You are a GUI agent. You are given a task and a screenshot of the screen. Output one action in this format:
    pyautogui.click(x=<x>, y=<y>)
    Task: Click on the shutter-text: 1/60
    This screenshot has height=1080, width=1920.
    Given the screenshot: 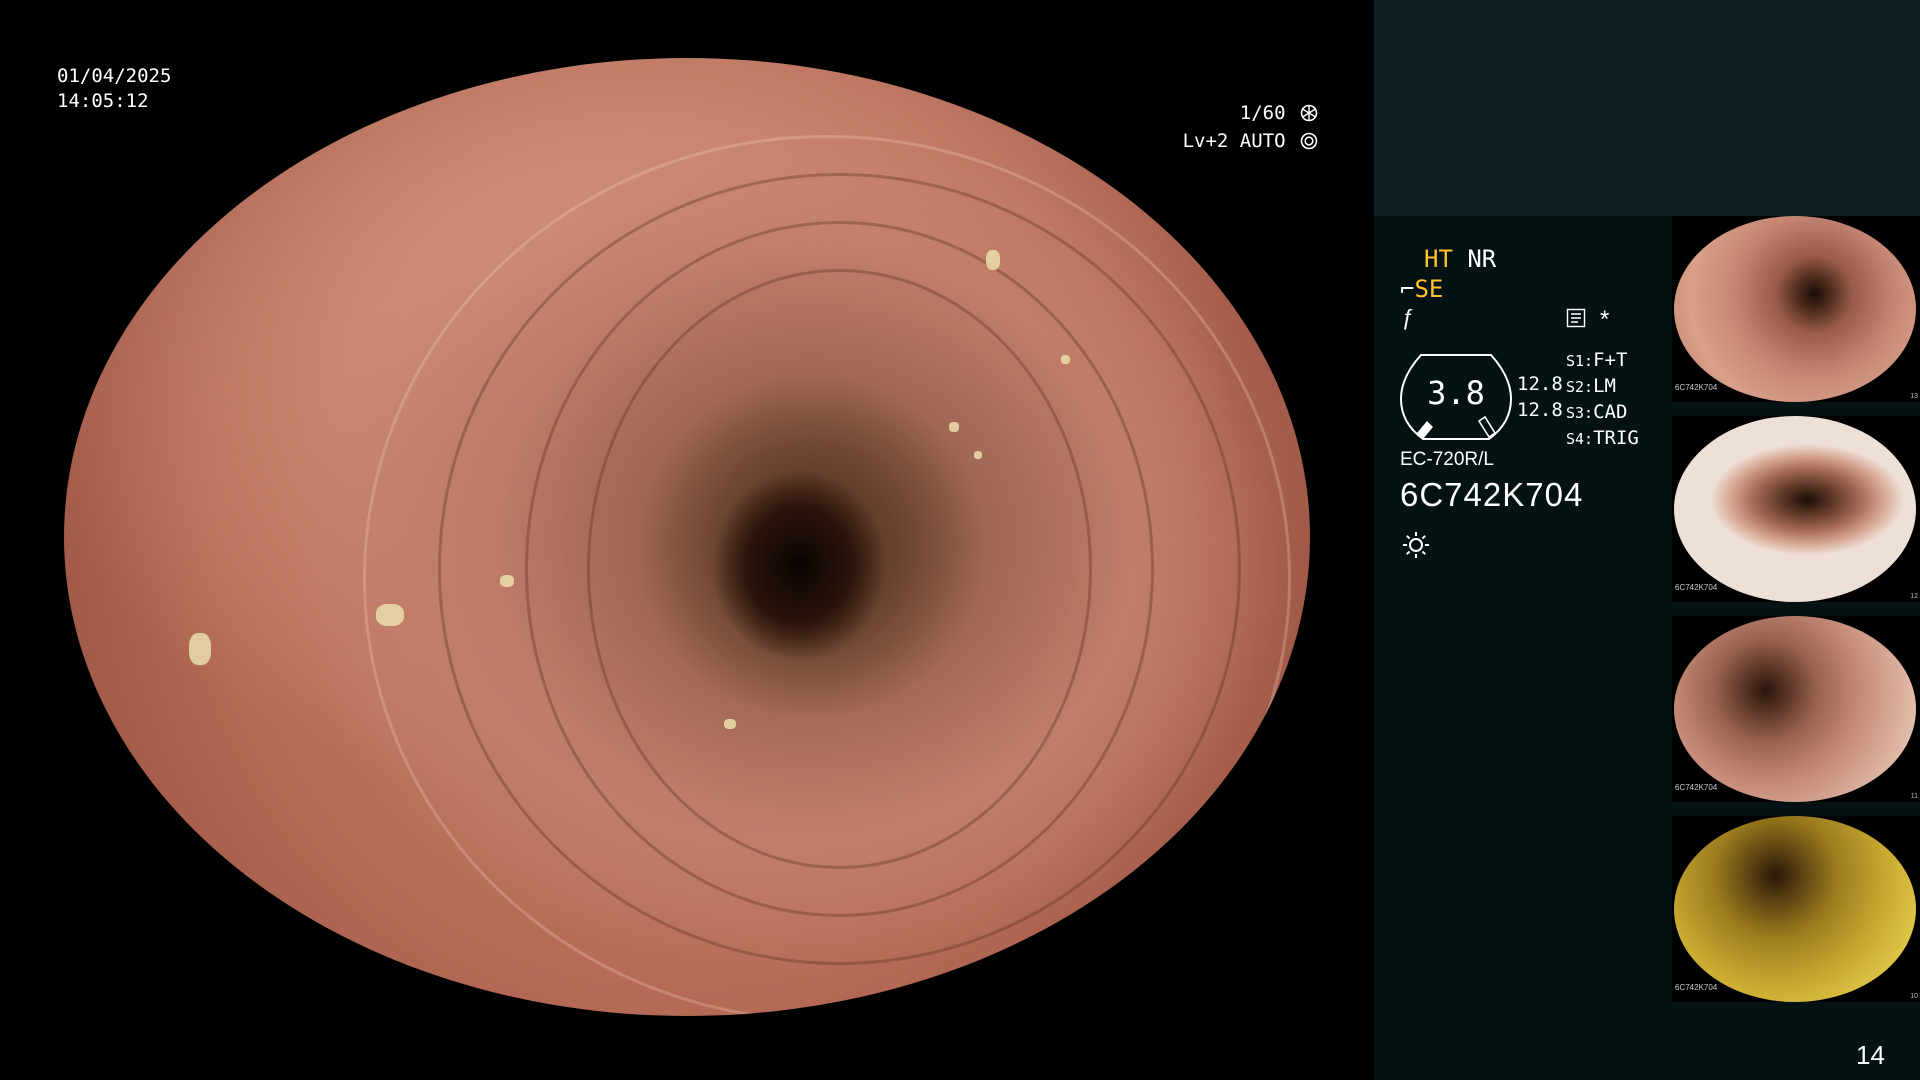 What is the action you would take?
    pyautogui.click(x=1262, y=113)
    